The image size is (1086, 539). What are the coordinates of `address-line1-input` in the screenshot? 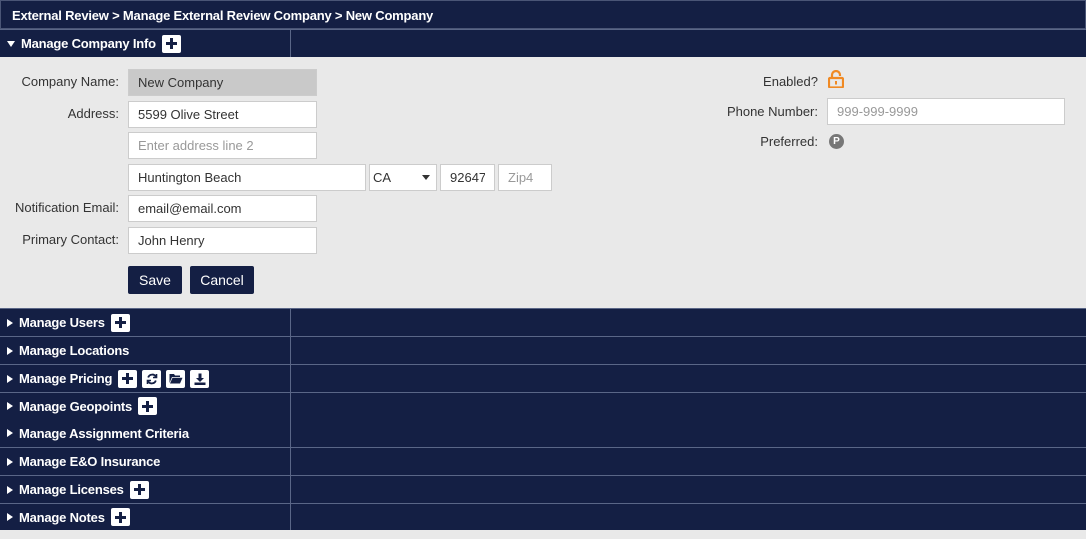 It's located at (222, 114).